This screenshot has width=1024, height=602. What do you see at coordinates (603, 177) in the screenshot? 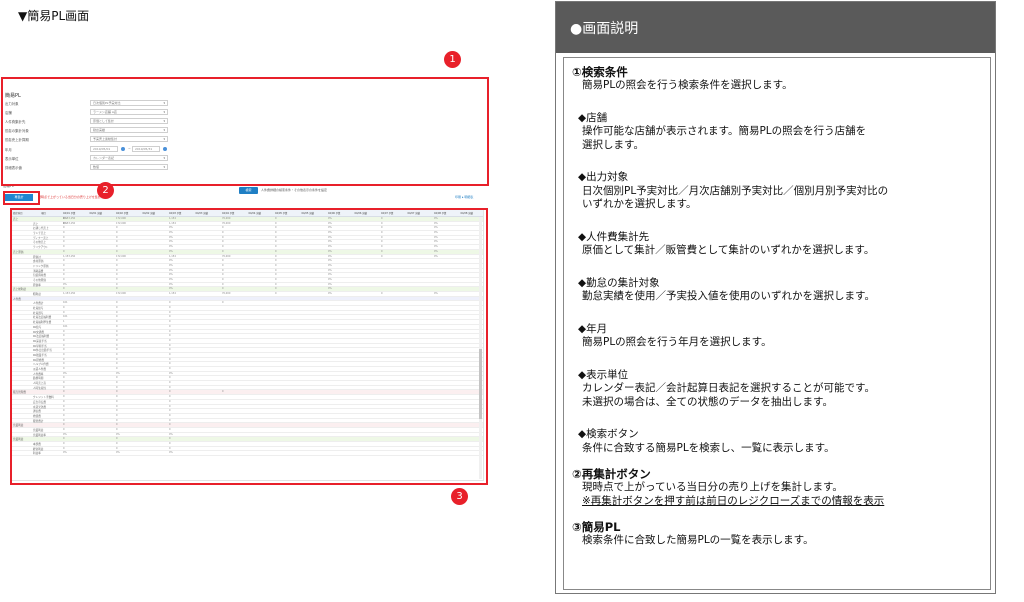
I see `output-item-title: ◆出力対象` at bounding box center [603, 177].